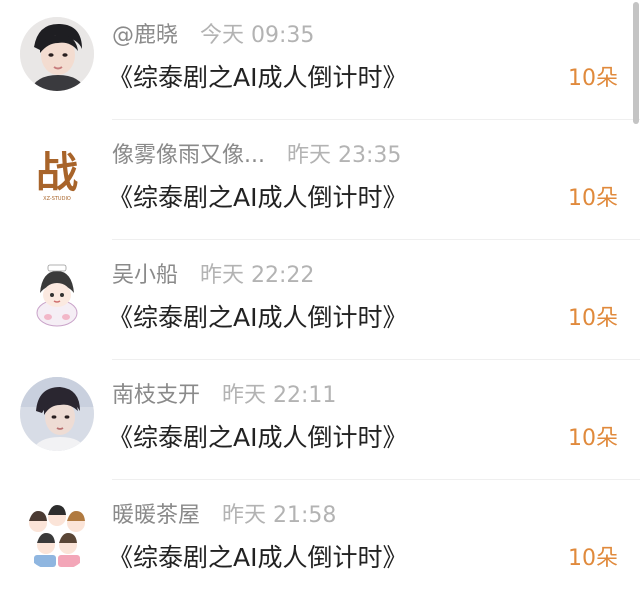 The height and width of the screenshot is (600, 640). I want to click on username: @鹿晓, so click(145, 35).